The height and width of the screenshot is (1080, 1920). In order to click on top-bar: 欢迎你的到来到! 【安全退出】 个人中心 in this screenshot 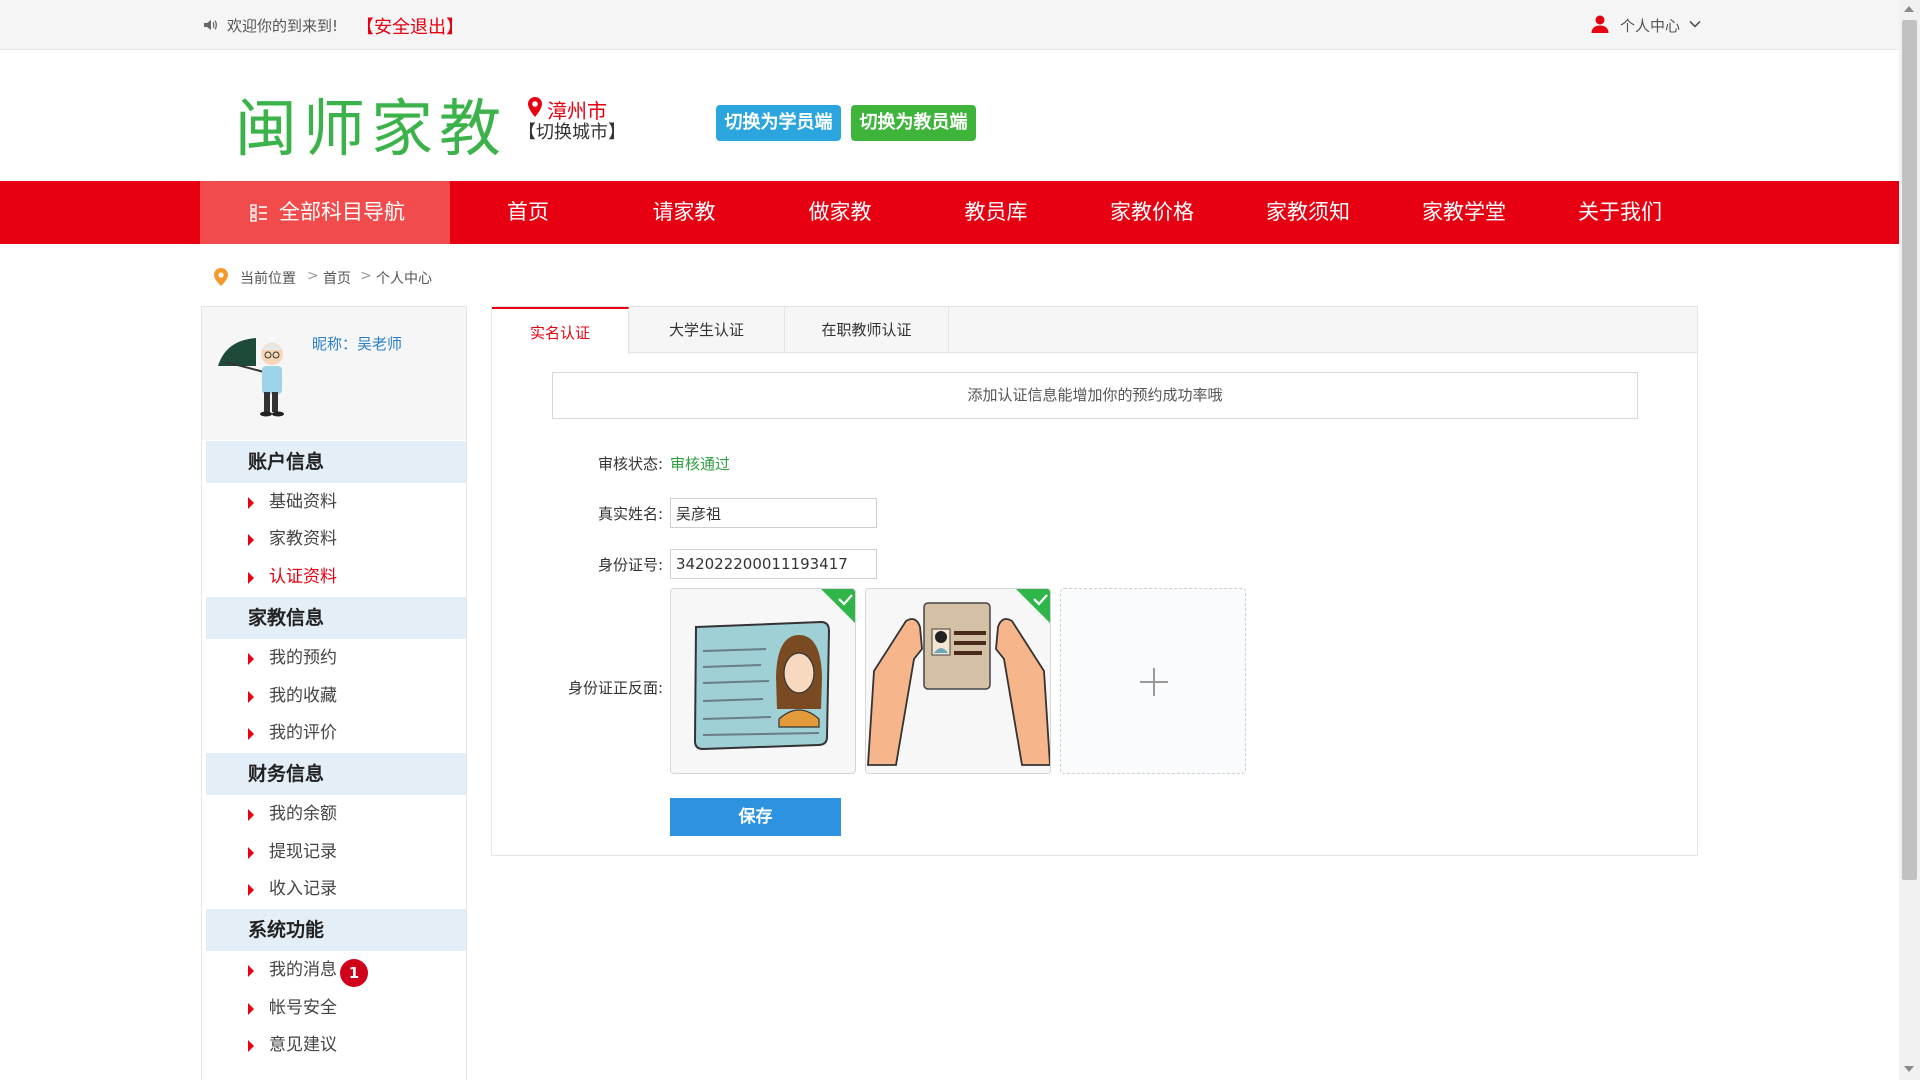, I will do `click(949, 25)`.